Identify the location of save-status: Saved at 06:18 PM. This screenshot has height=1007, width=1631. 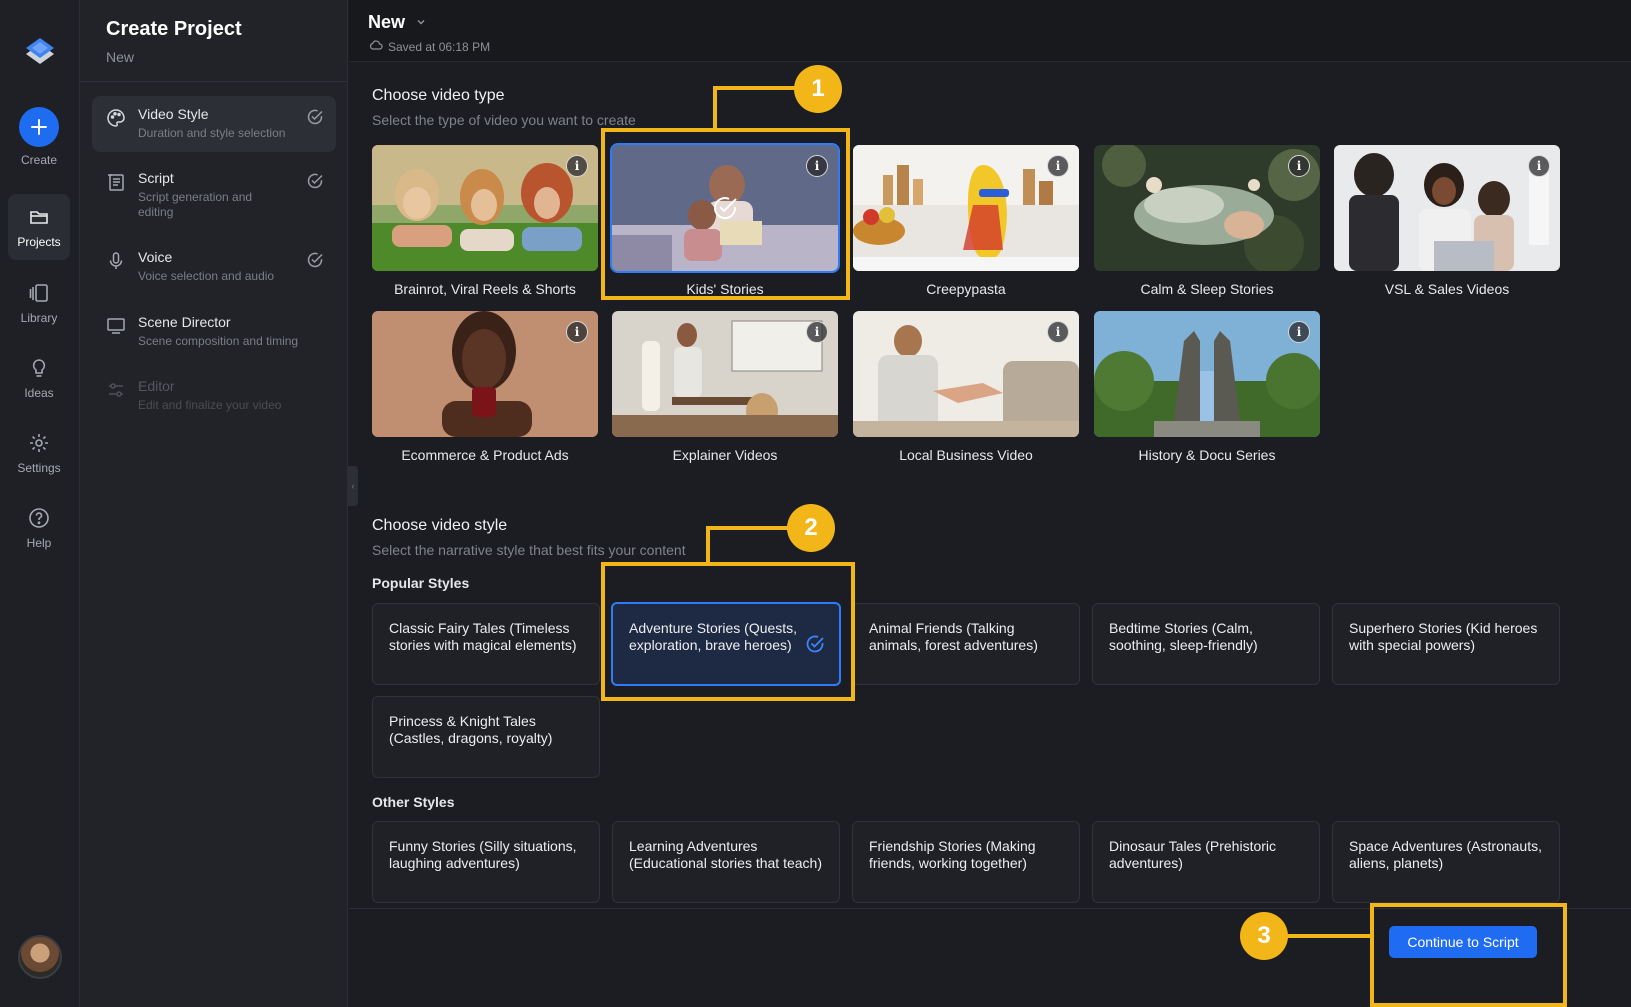
(429, 46).